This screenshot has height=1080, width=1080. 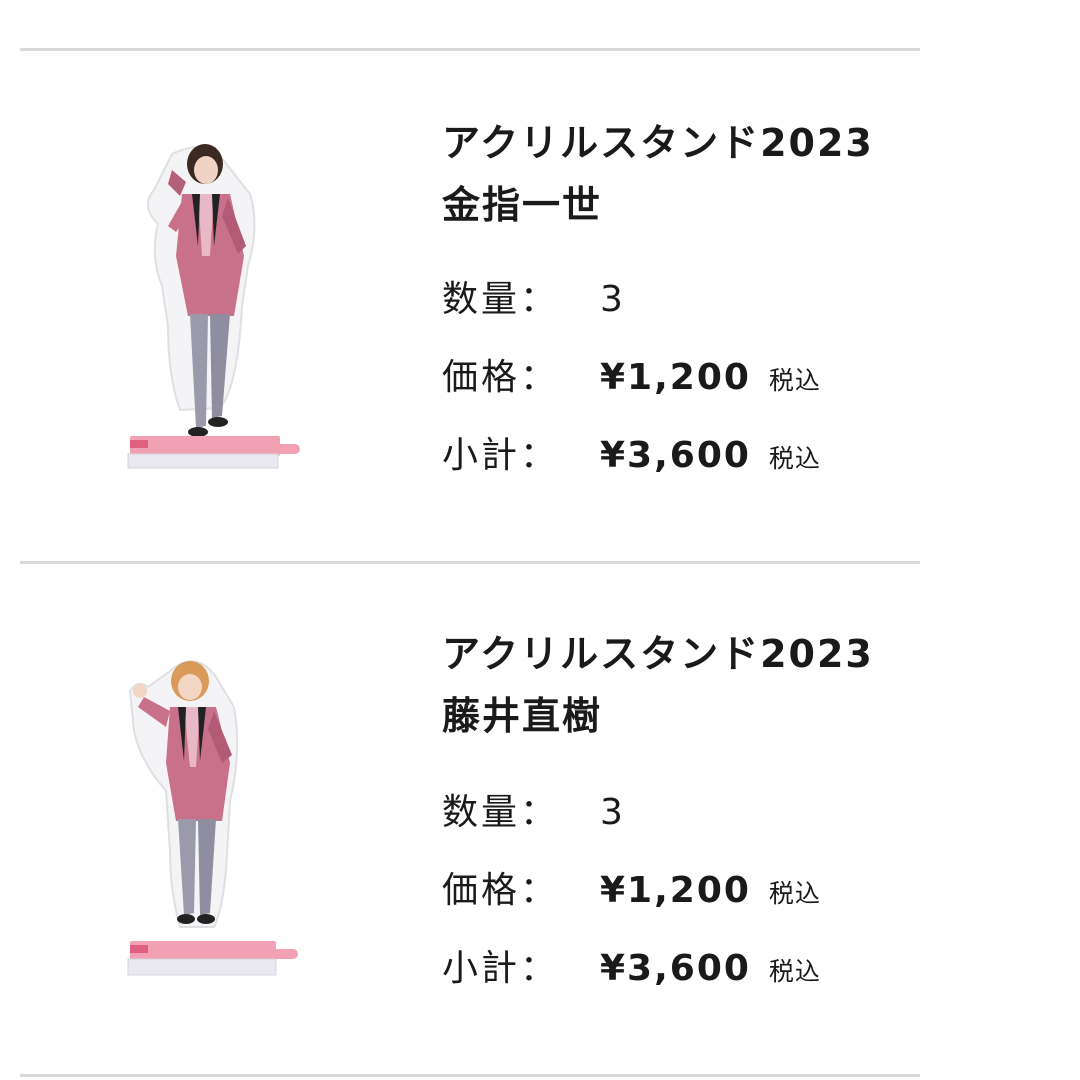 What do you see at coordinates (470, 1075) in the screenshot?
I see `divider-bottom` at bounding box center [470, 1075].